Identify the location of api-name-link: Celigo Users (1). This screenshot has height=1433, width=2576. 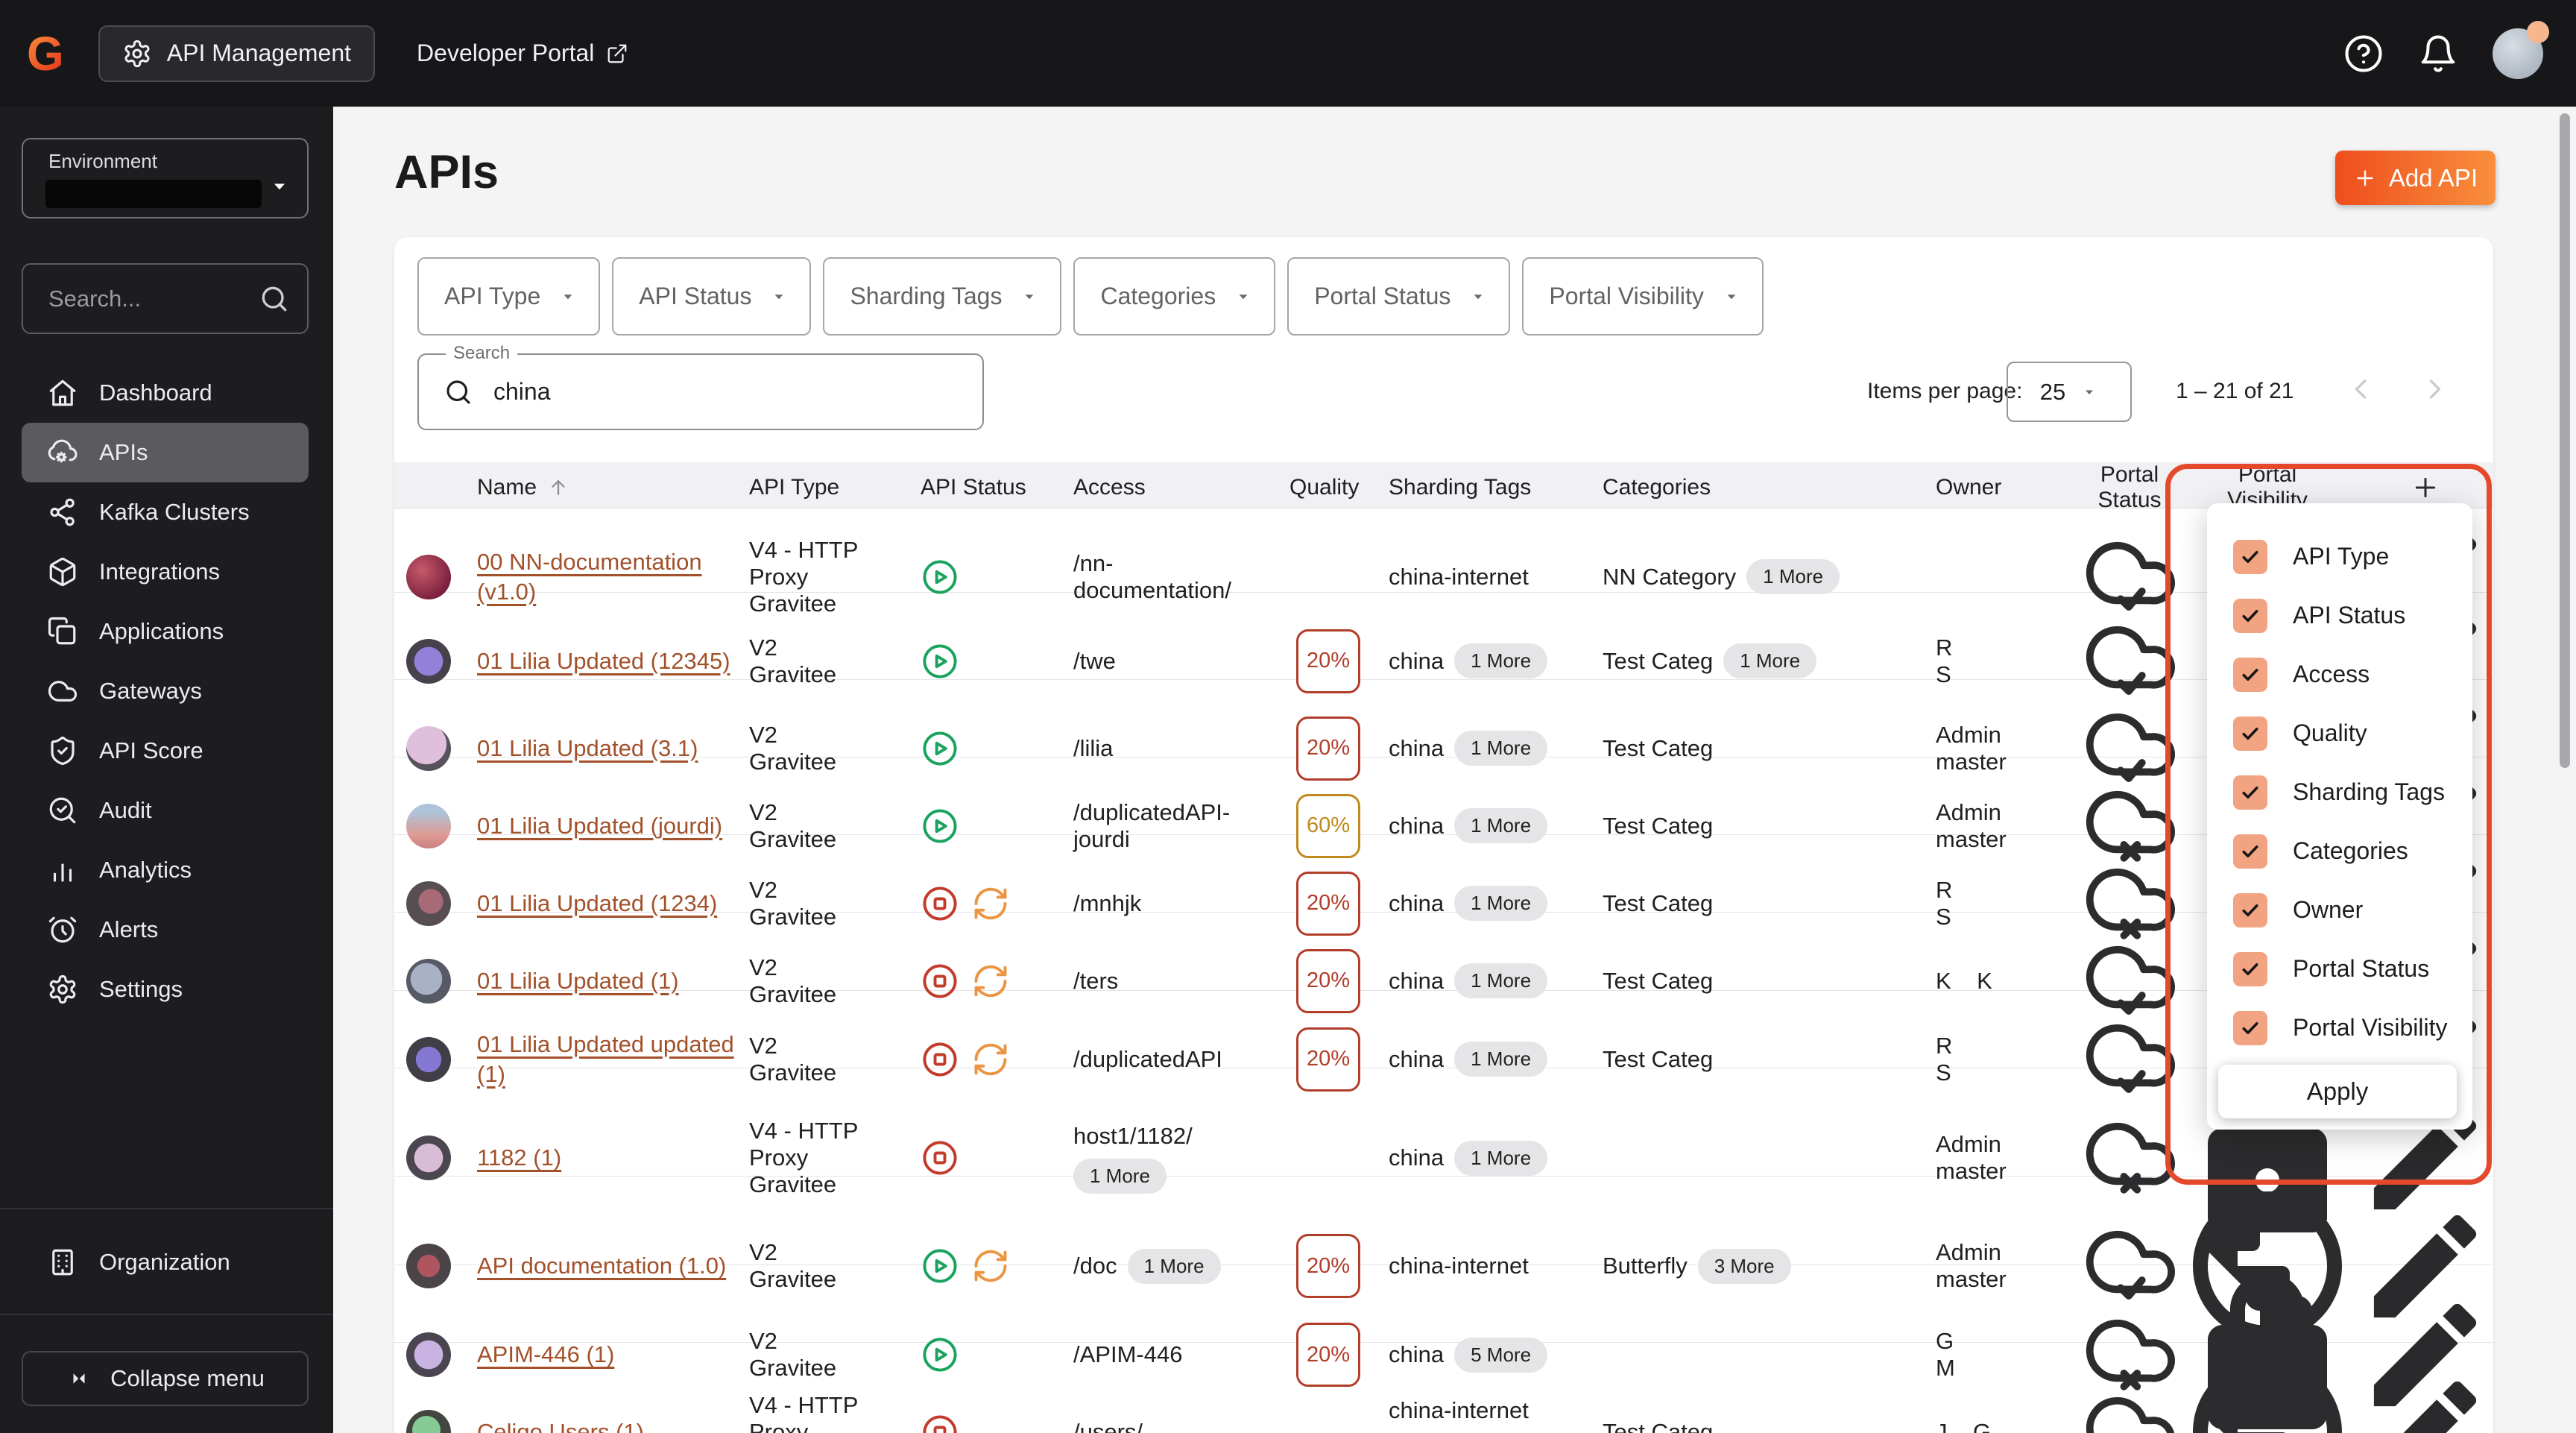
(560, 1425).